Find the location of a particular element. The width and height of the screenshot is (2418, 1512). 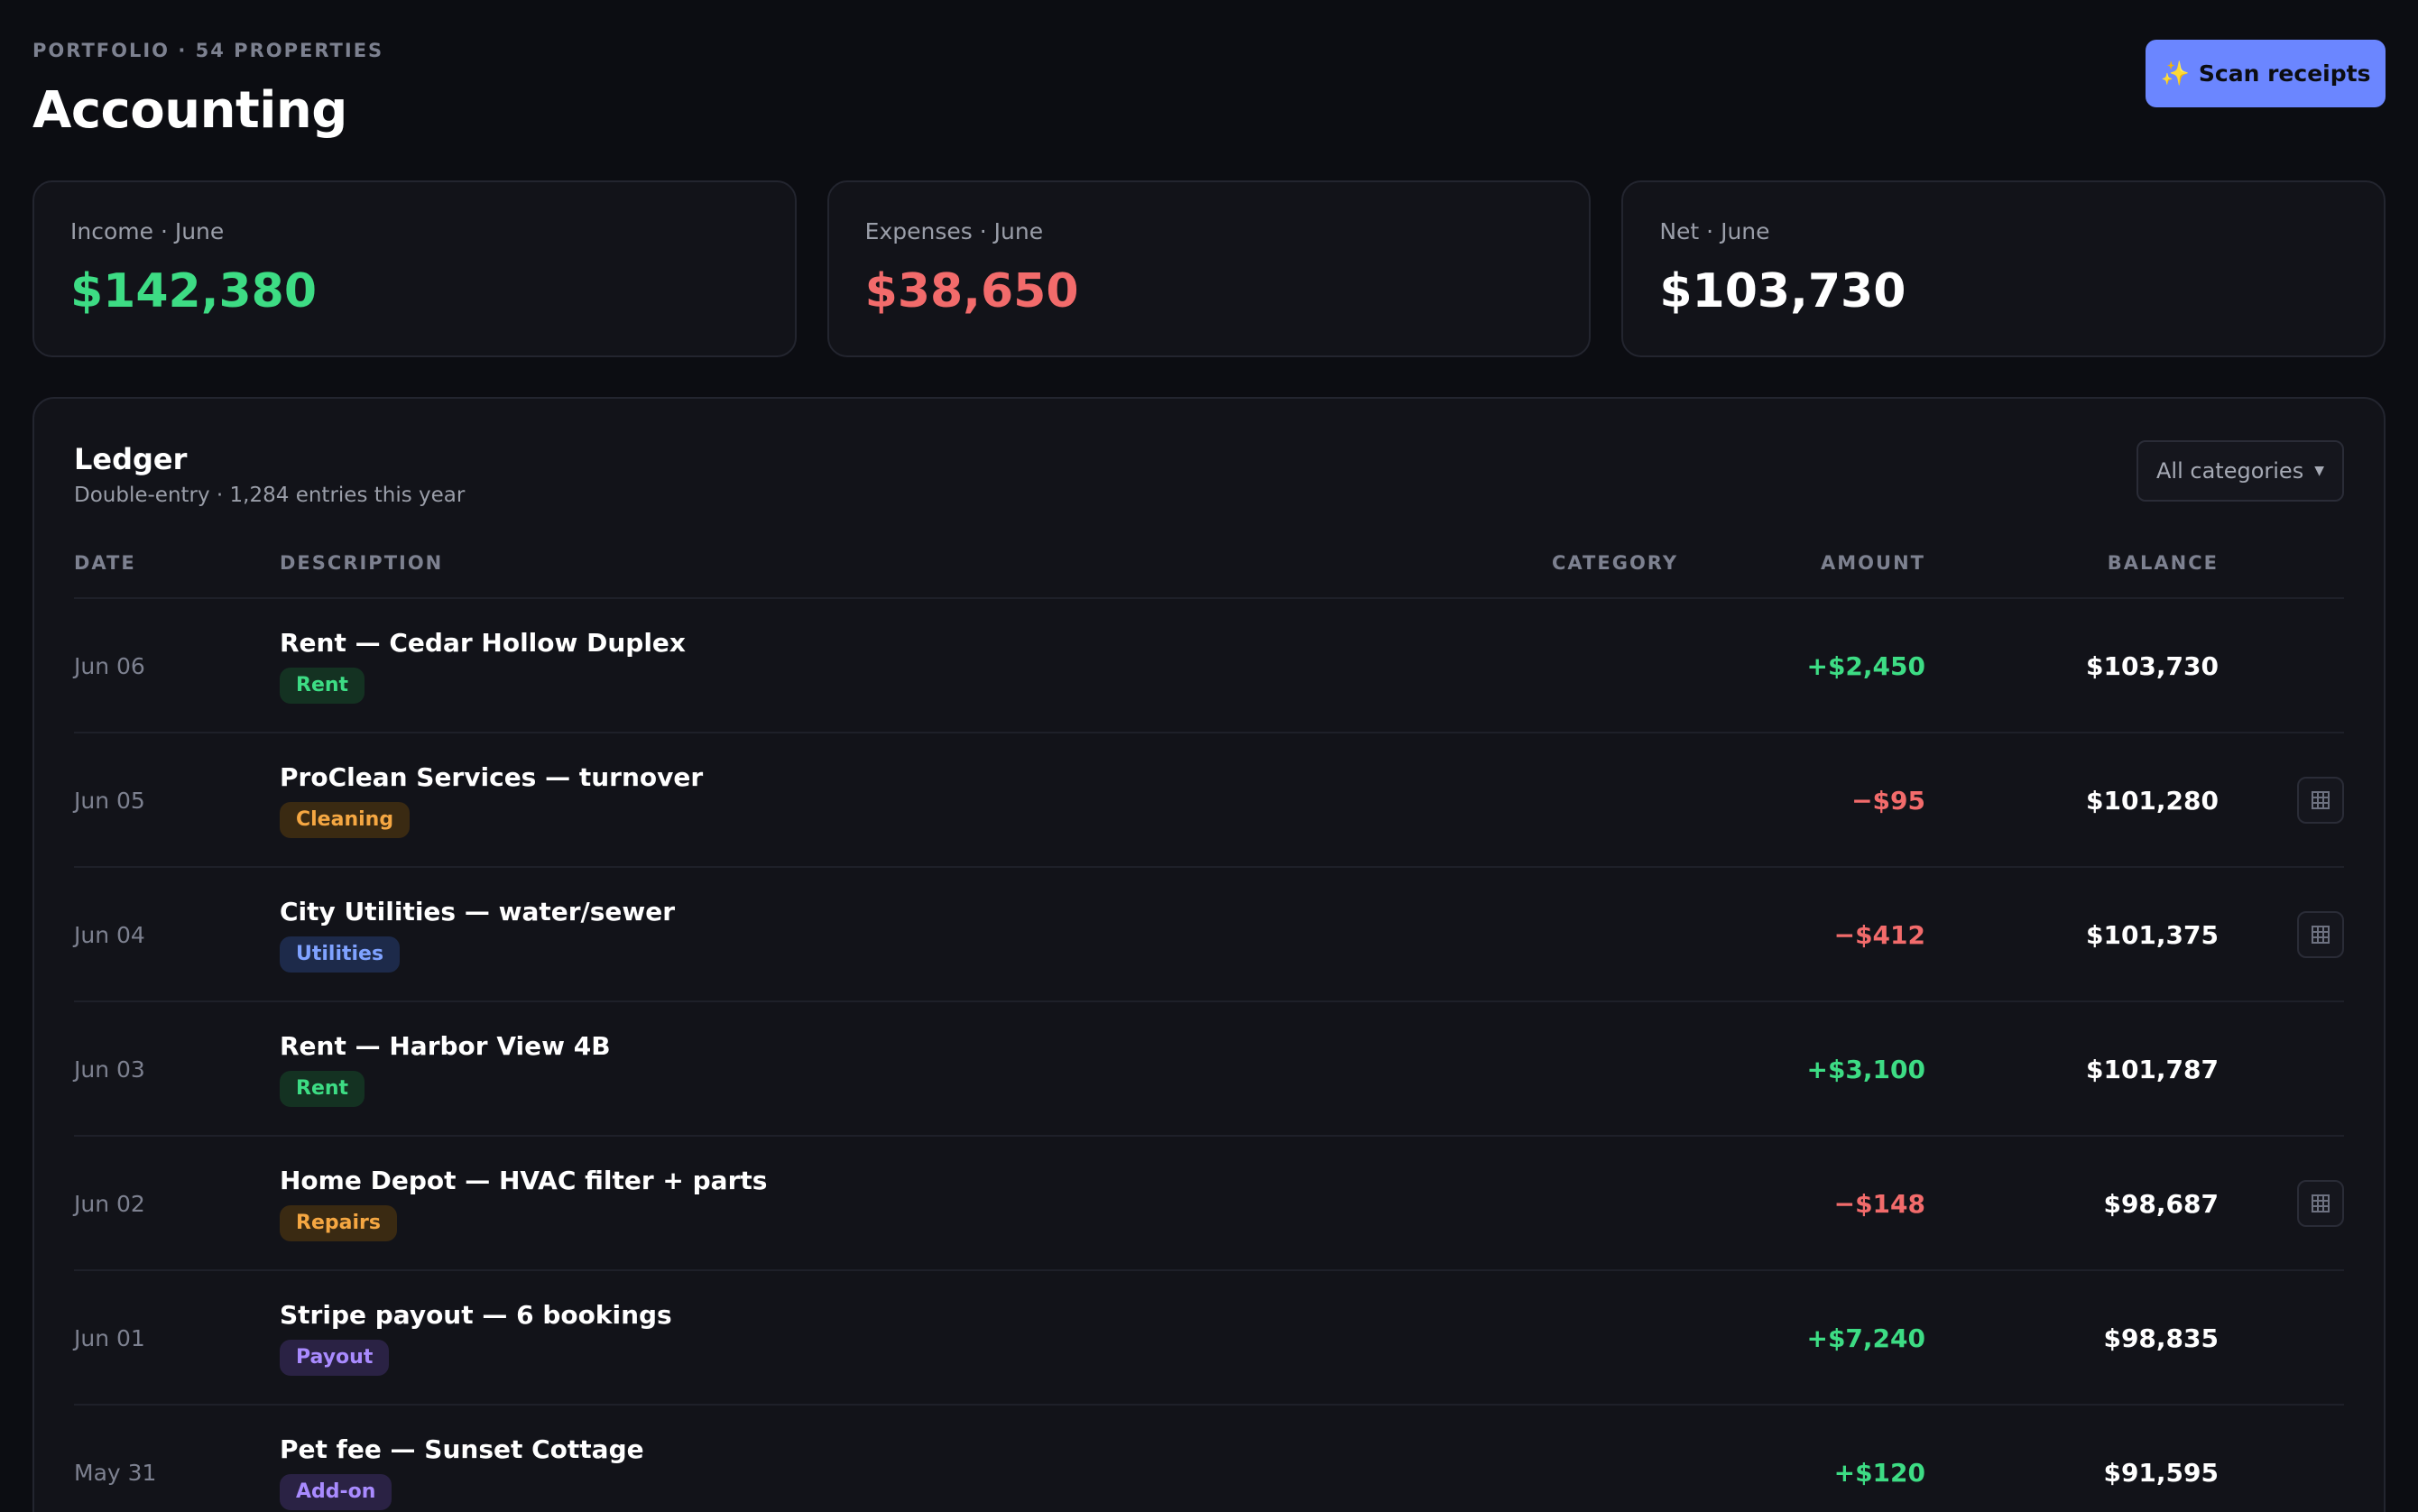

row-date: Jun 05 is located at coordinates (110, 801).